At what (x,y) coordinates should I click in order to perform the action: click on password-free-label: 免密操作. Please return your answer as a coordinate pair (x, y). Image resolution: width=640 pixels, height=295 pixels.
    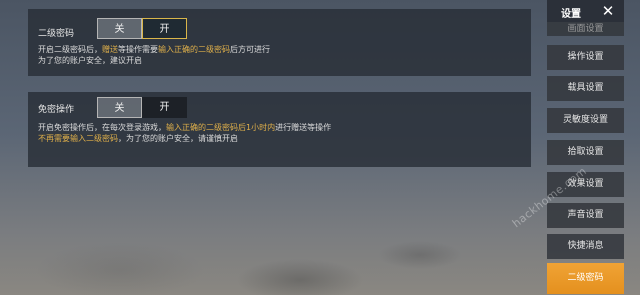
    Looking at the image, I should click on (56, 110).